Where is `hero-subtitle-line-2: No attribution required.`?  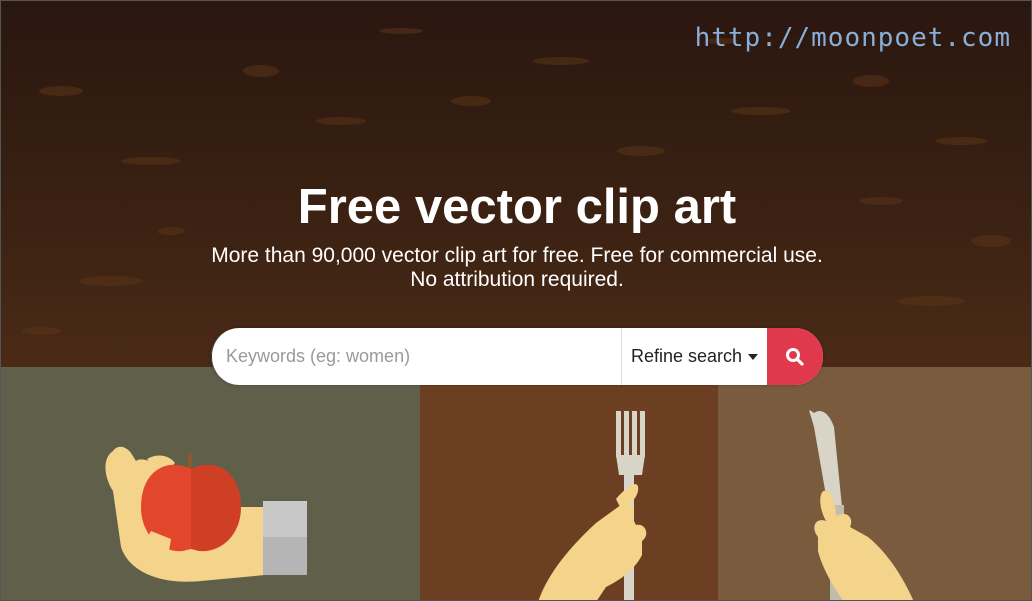 hero-subtitle-line-2: No attribution required. is located at coordinates (517, 279).